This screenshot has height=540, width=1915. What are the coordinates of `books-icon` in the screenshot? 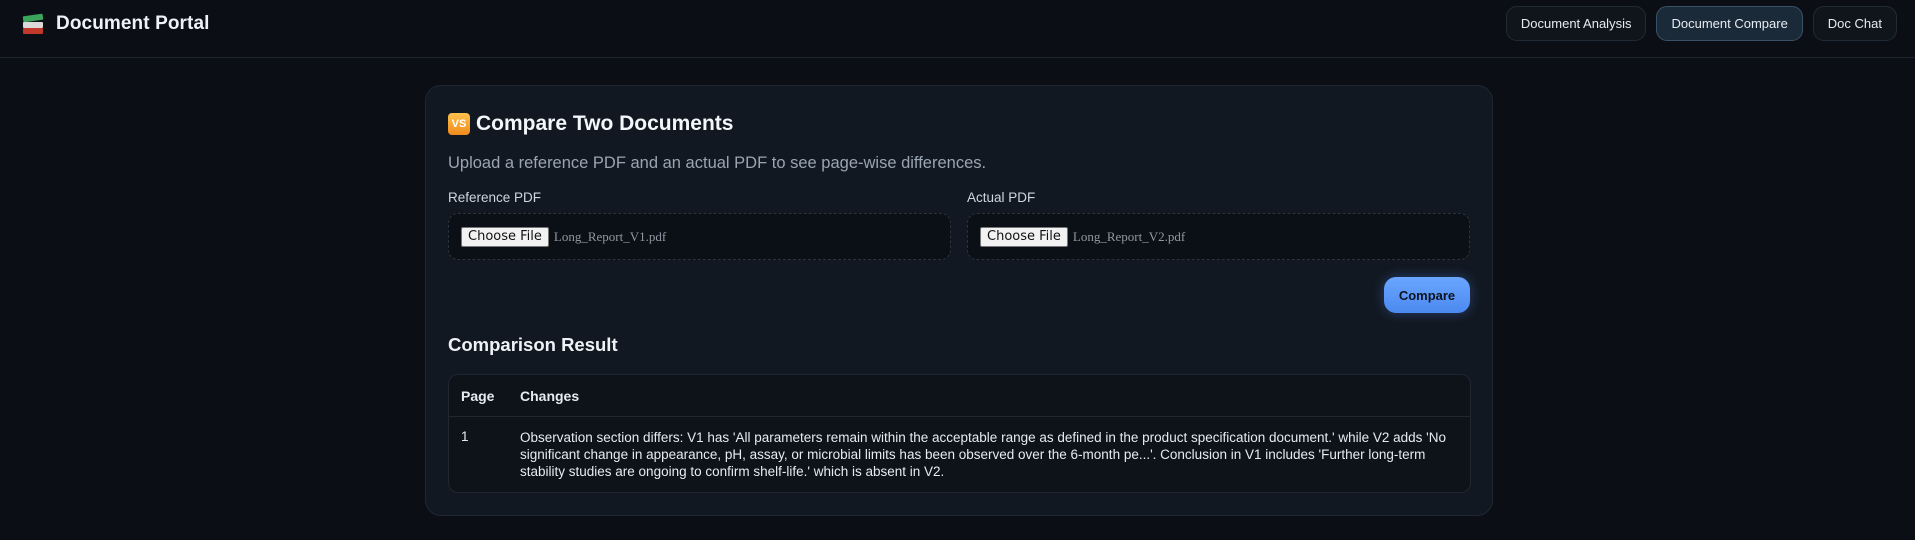 It's located at (33, 24).